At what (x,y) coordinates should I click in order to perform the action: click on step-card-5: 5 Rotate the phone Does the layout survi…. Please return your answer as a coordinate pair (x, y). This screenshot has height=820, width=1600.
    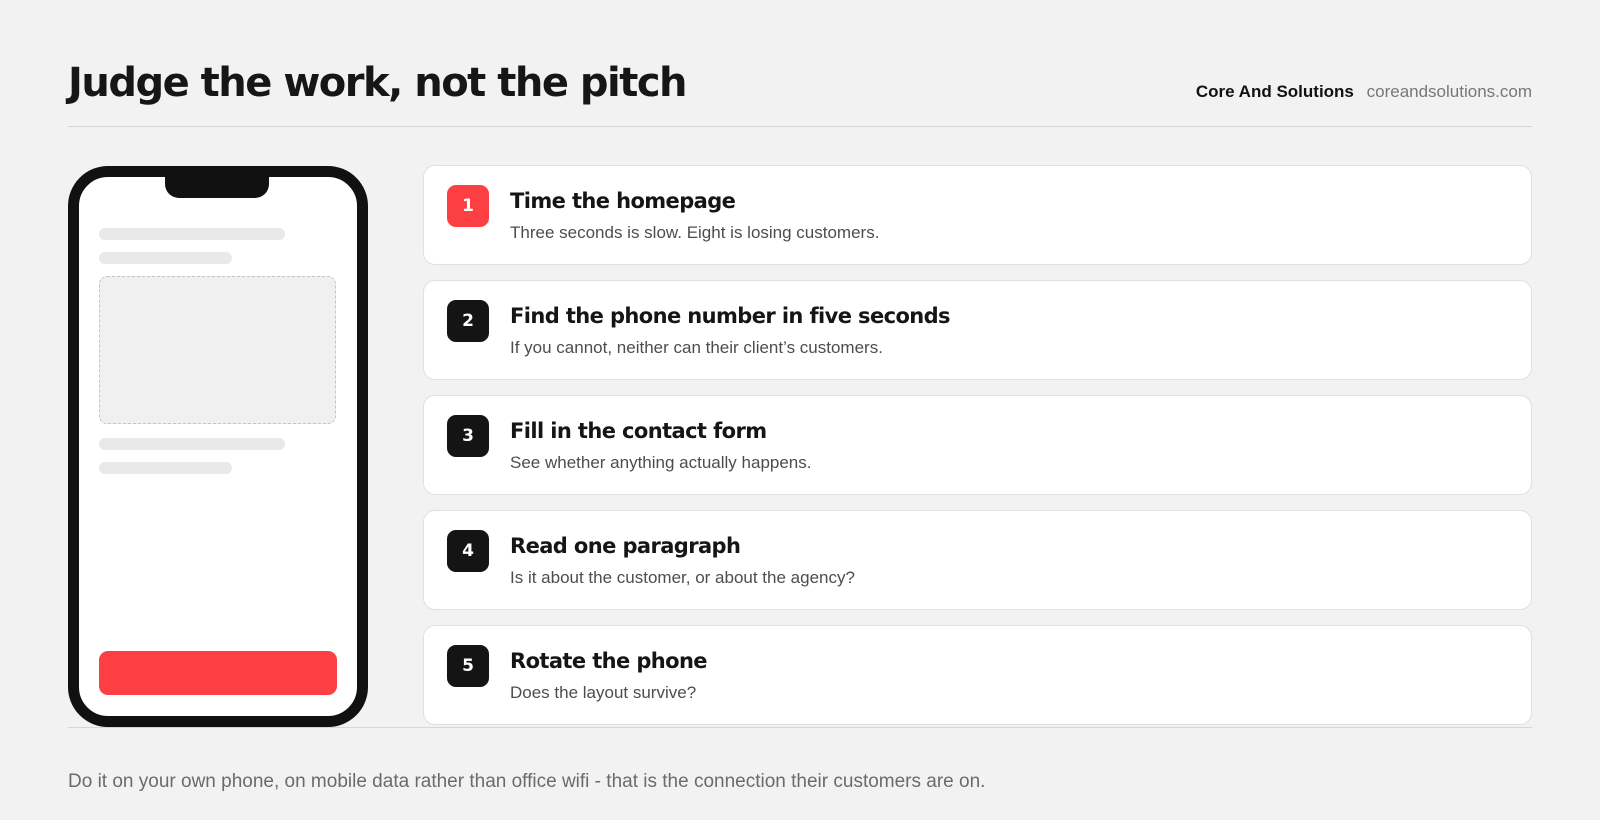
    Looking at the image, I should click on (977, 675).